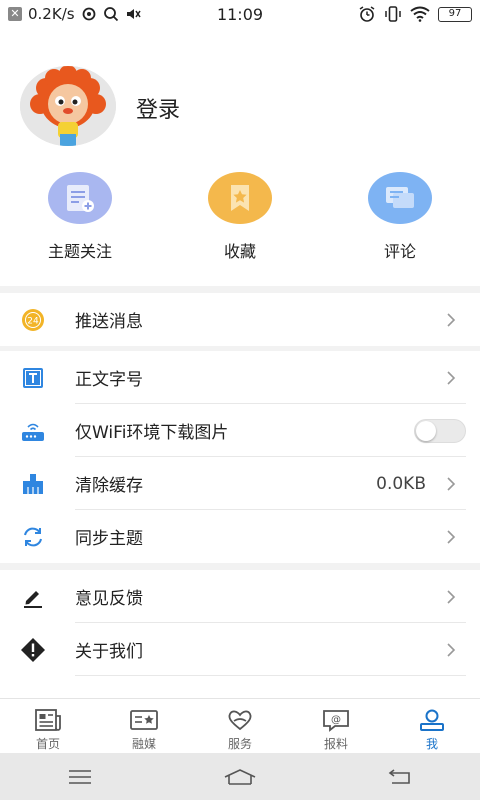 The image size is (480, 800). I want to click on tab-label: 报料, so click(335, 744).